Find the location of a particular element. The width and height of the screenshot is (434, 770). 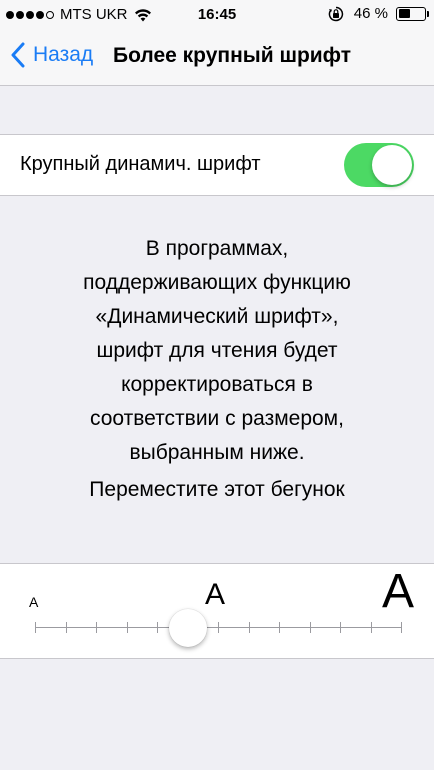

description-line: шрифт для чтения будет is located at coordinates (217, 350).